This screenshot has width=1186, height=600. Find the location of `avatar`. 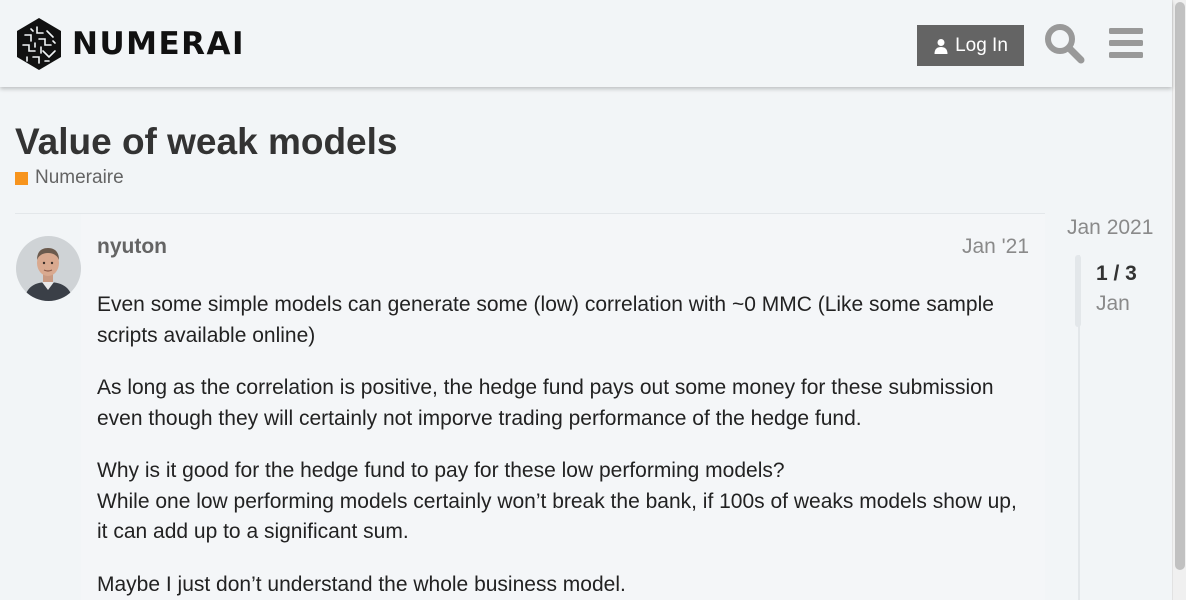

avatar is located at coordinates (48, 268).